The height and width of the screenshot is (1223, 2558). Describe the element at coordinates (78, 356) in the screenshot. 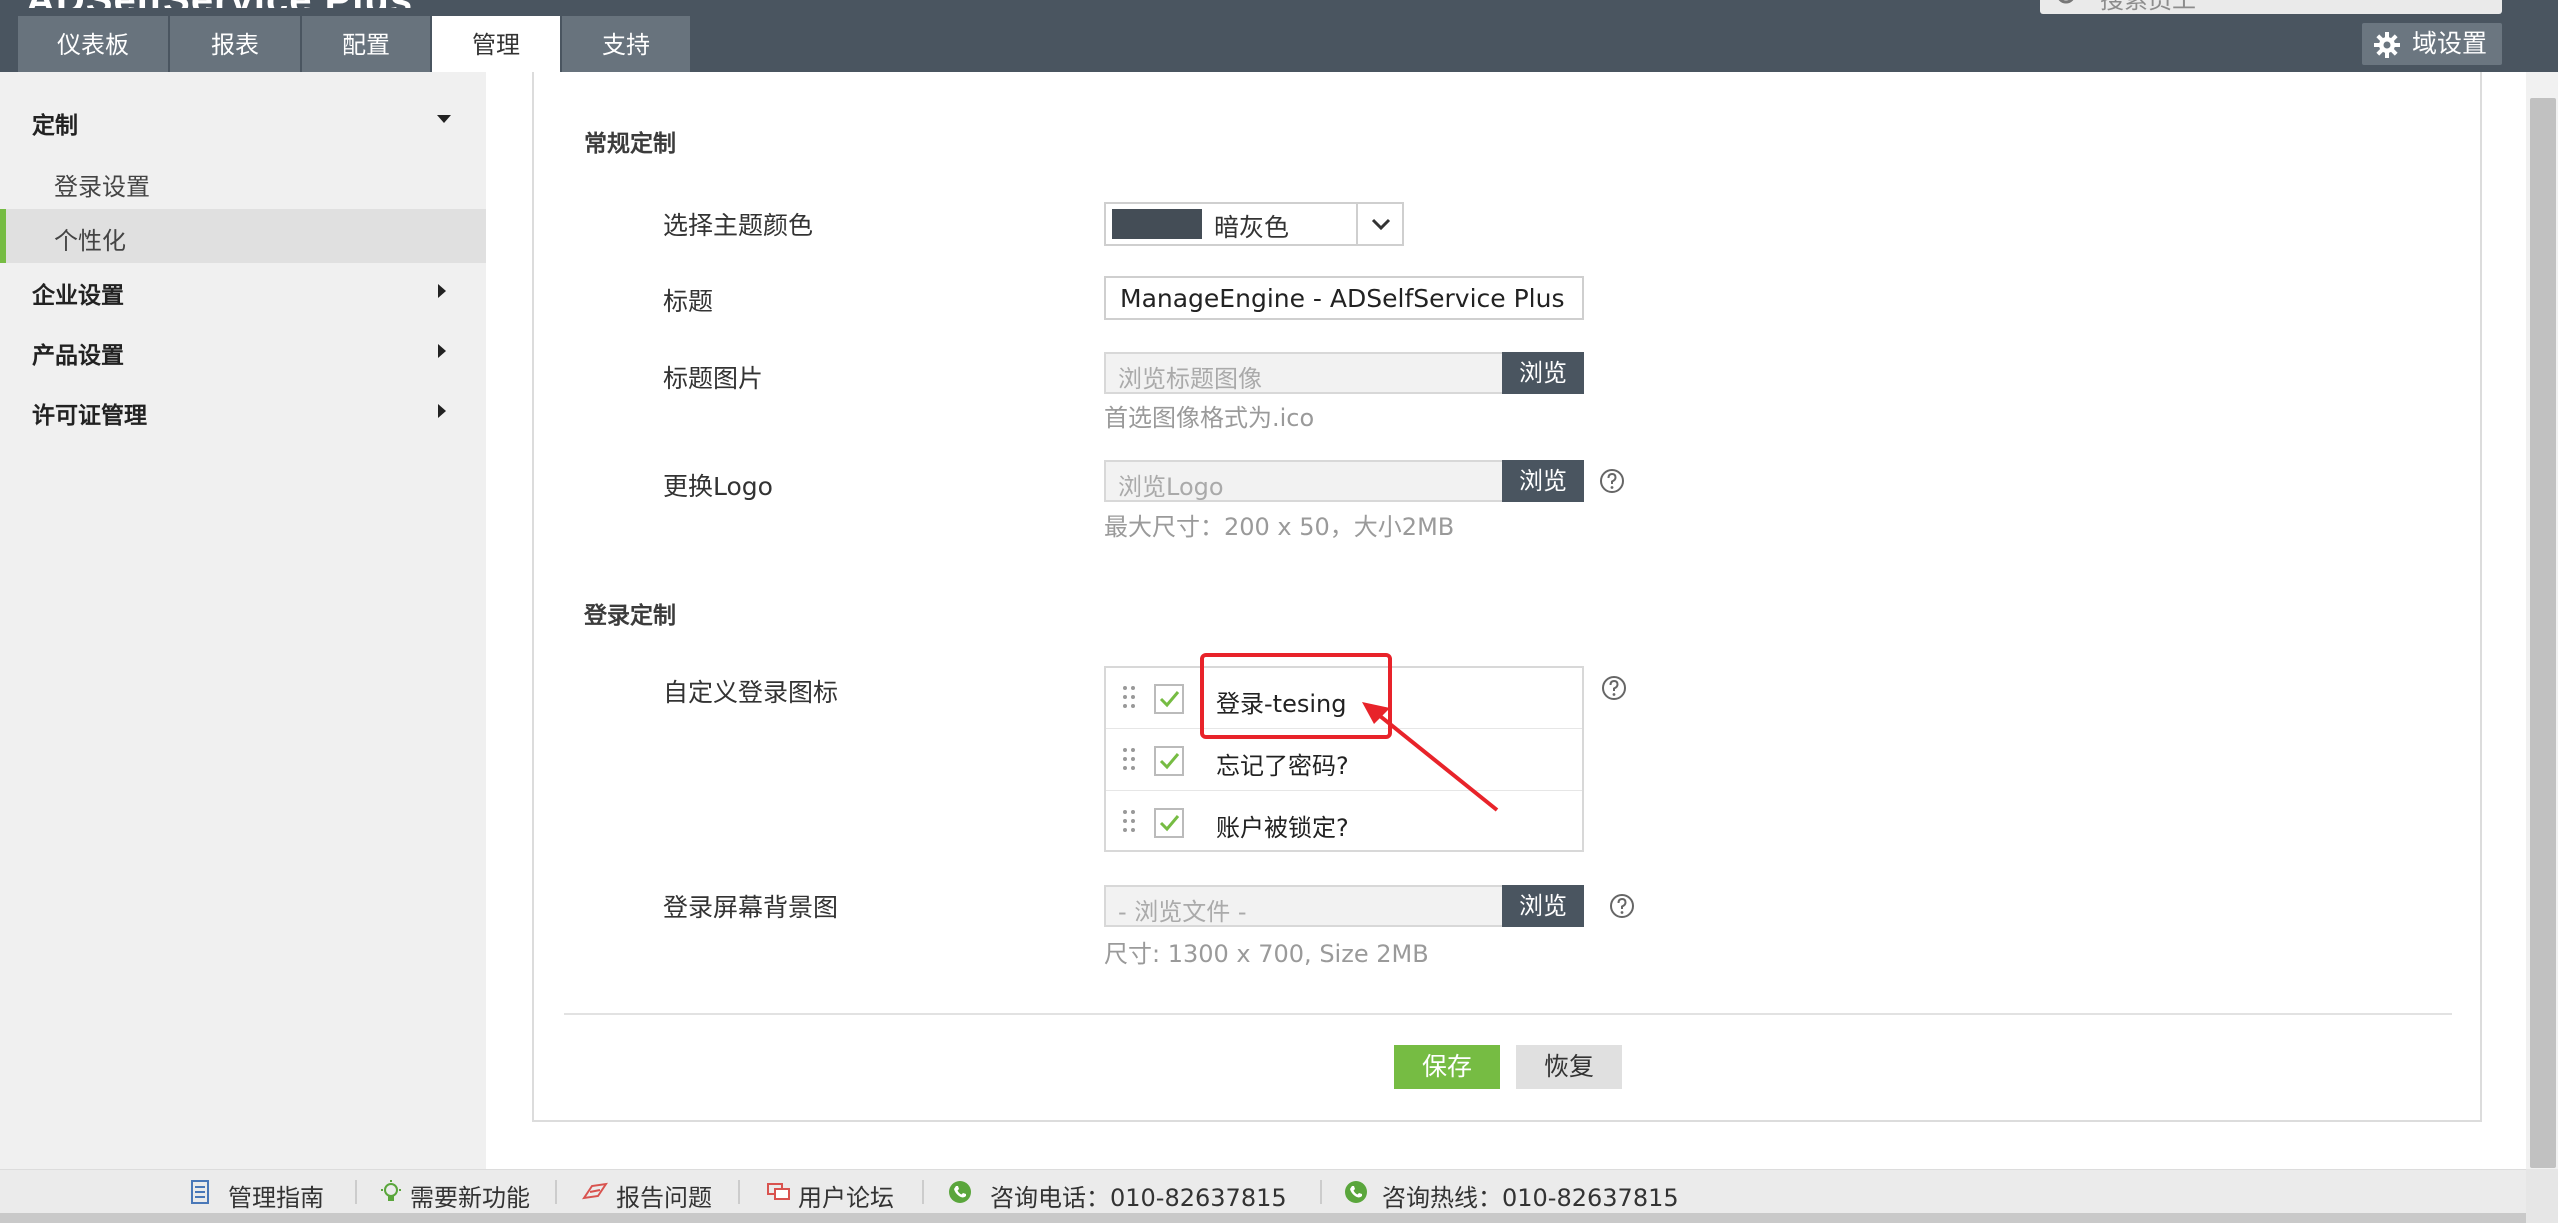

I see `sidebar-item-label: 产品设置` at that location.